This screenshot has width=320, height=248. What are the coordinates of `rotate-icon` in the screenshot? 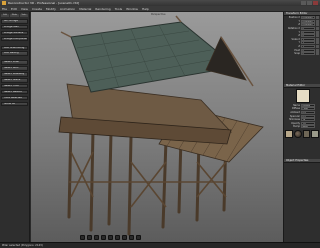 It's located at (89, 237).